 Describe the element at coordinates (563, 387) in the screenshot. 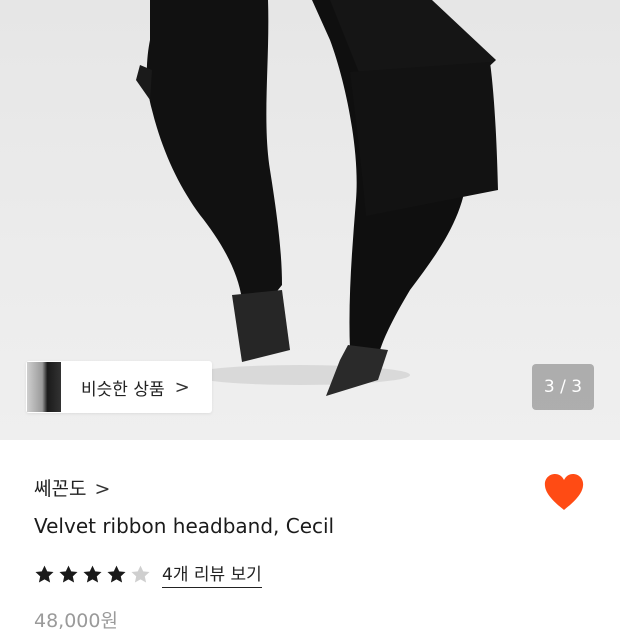

I see `image-counter: 3 / 3` at that location.